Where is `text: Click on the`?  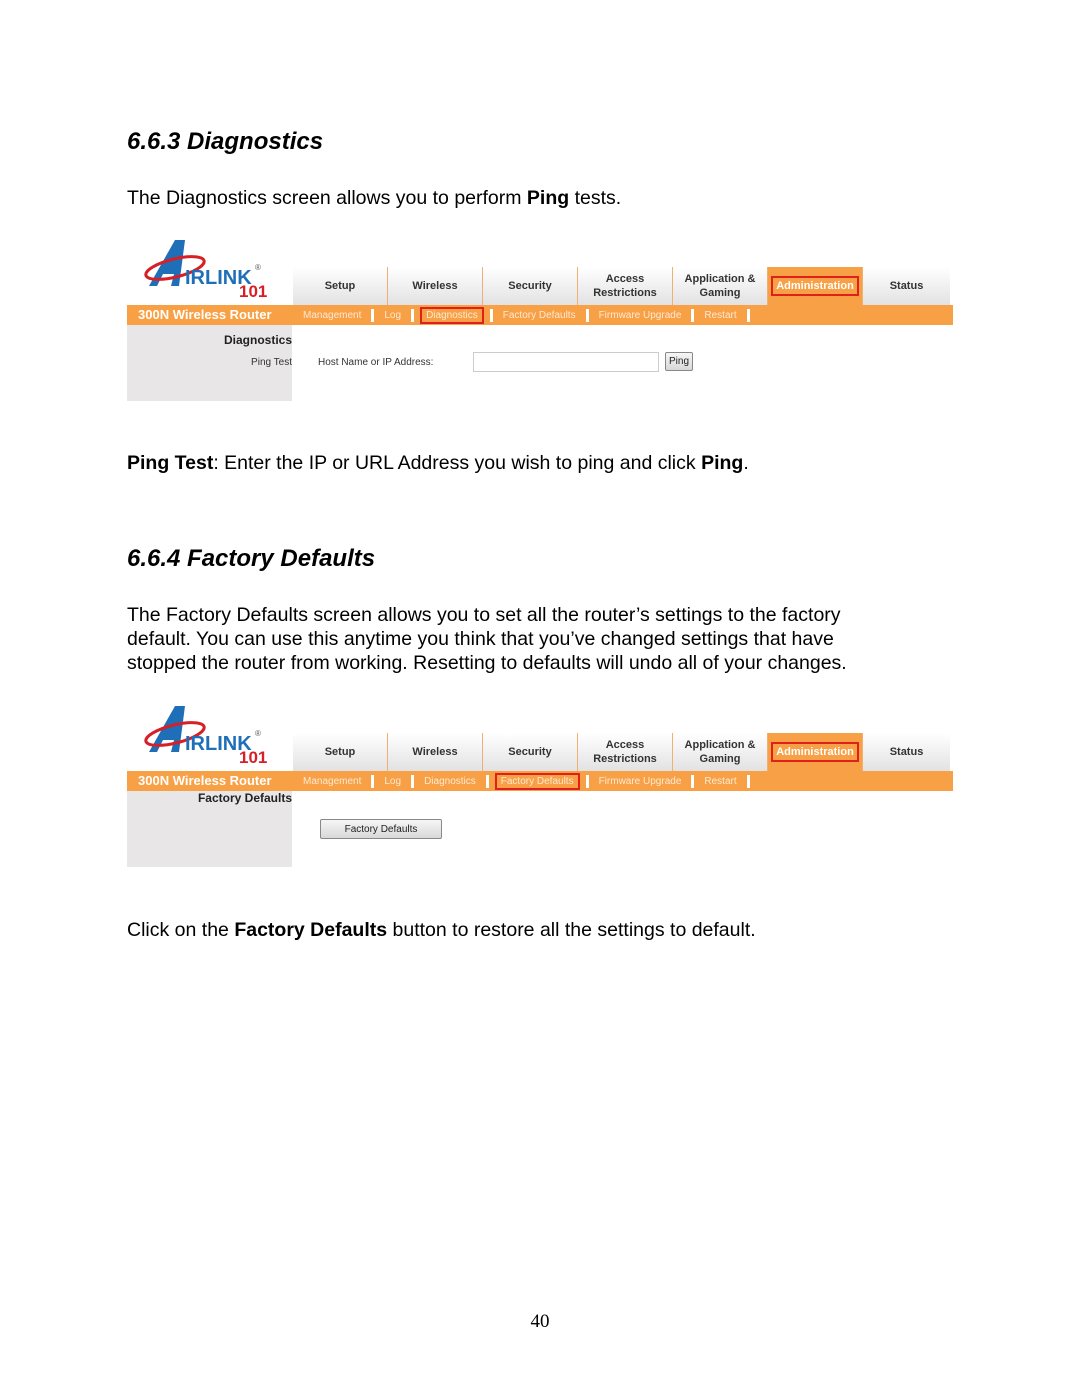 text: Click on the is located at coordinates (181, 930).